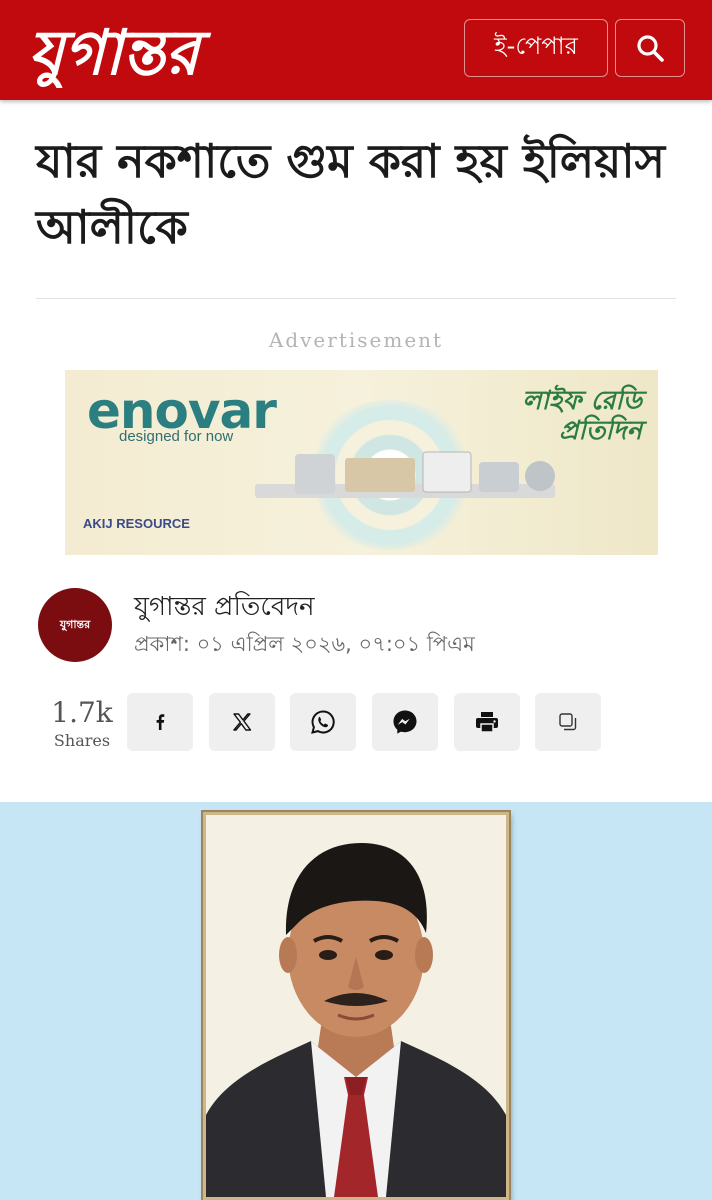 The image size is (712, 1200). I want to click on search-button, so click(650, 48).